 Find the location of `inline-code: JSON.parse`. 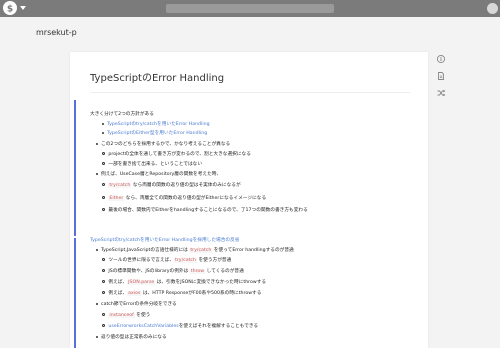

inline-code: JSON.parse is located at coordinates (141, 283).